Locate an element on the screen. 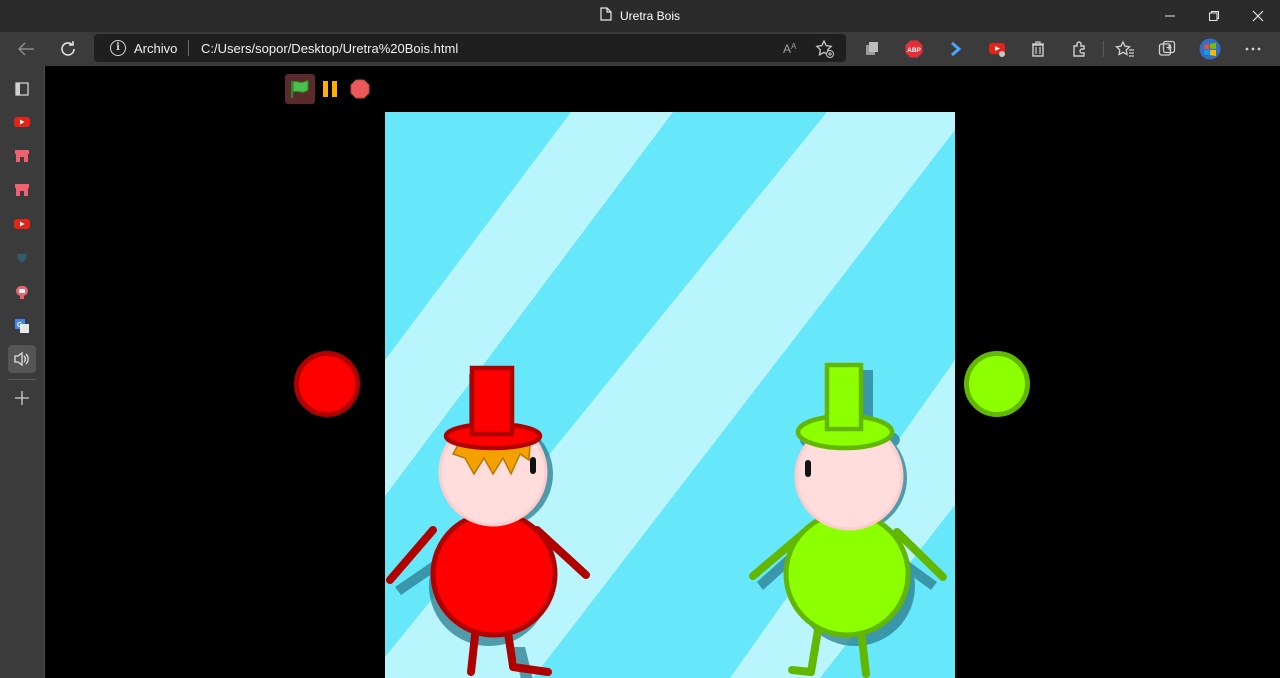  vertical-tabs-sidebar: G is located at coordinates (22, 372).